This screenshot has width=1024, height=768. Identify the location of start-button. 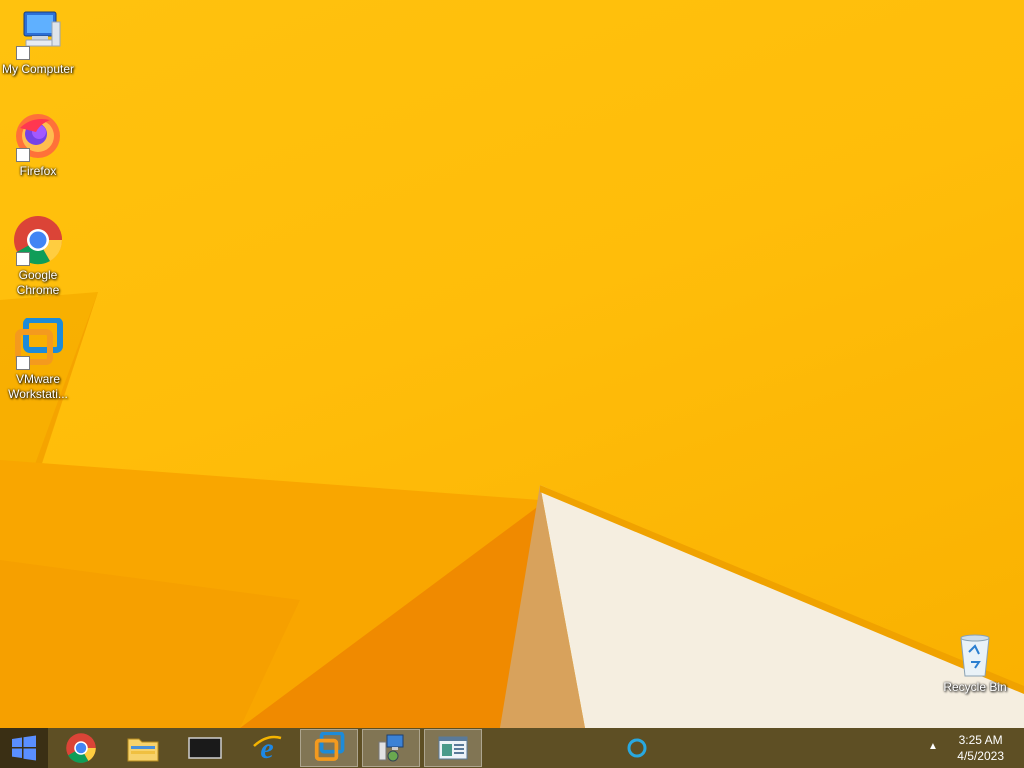
(24, 748).